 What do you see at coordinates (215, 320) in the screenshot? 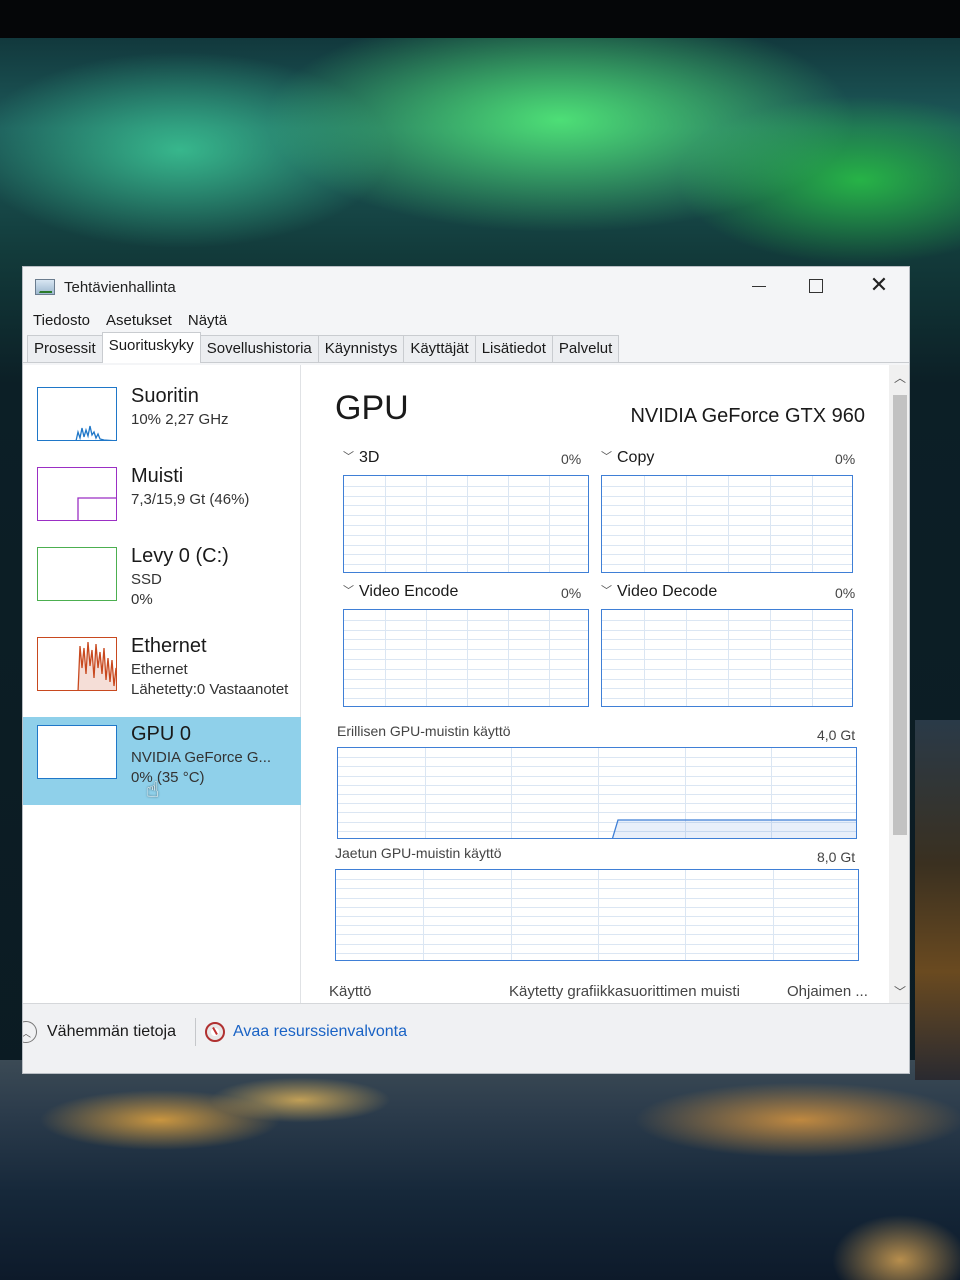
I see `menu-view: Näytä` at bounding box center [215, 320].